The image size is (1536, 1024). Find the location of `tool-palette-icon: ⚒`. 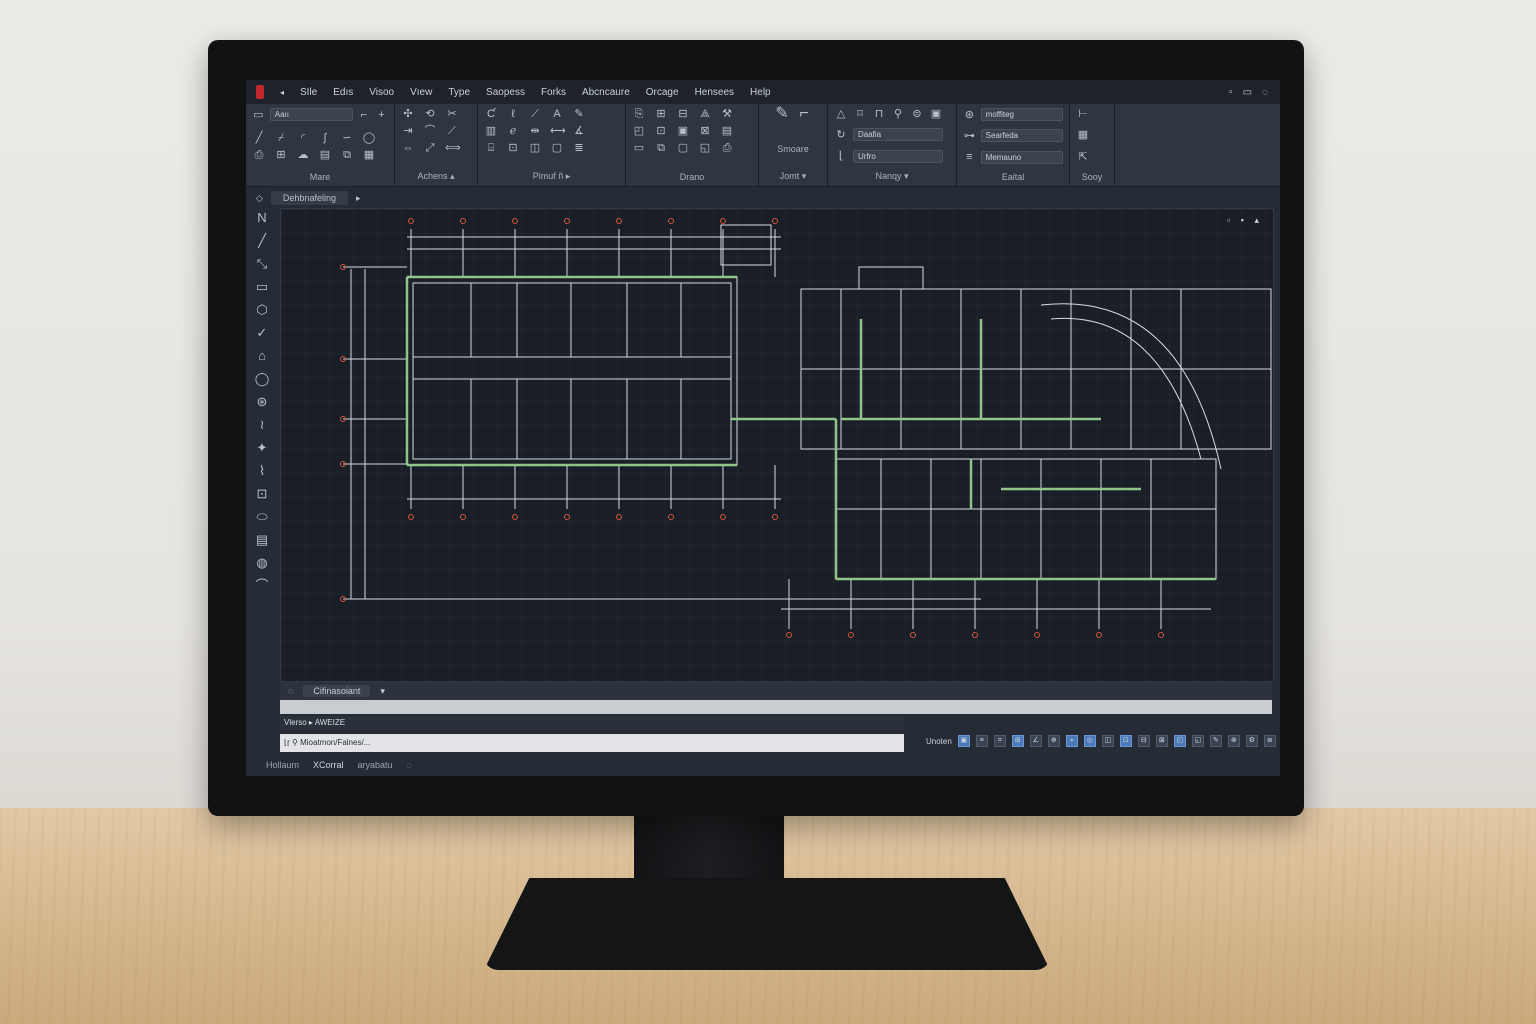

tool-palette-icon: ⚒ is located at coordinates (727, 114).